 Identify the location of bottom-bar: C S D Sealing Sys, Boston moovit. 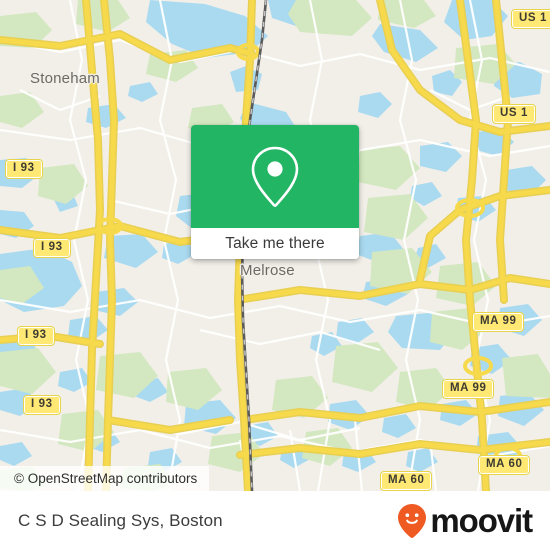
(275, 520).